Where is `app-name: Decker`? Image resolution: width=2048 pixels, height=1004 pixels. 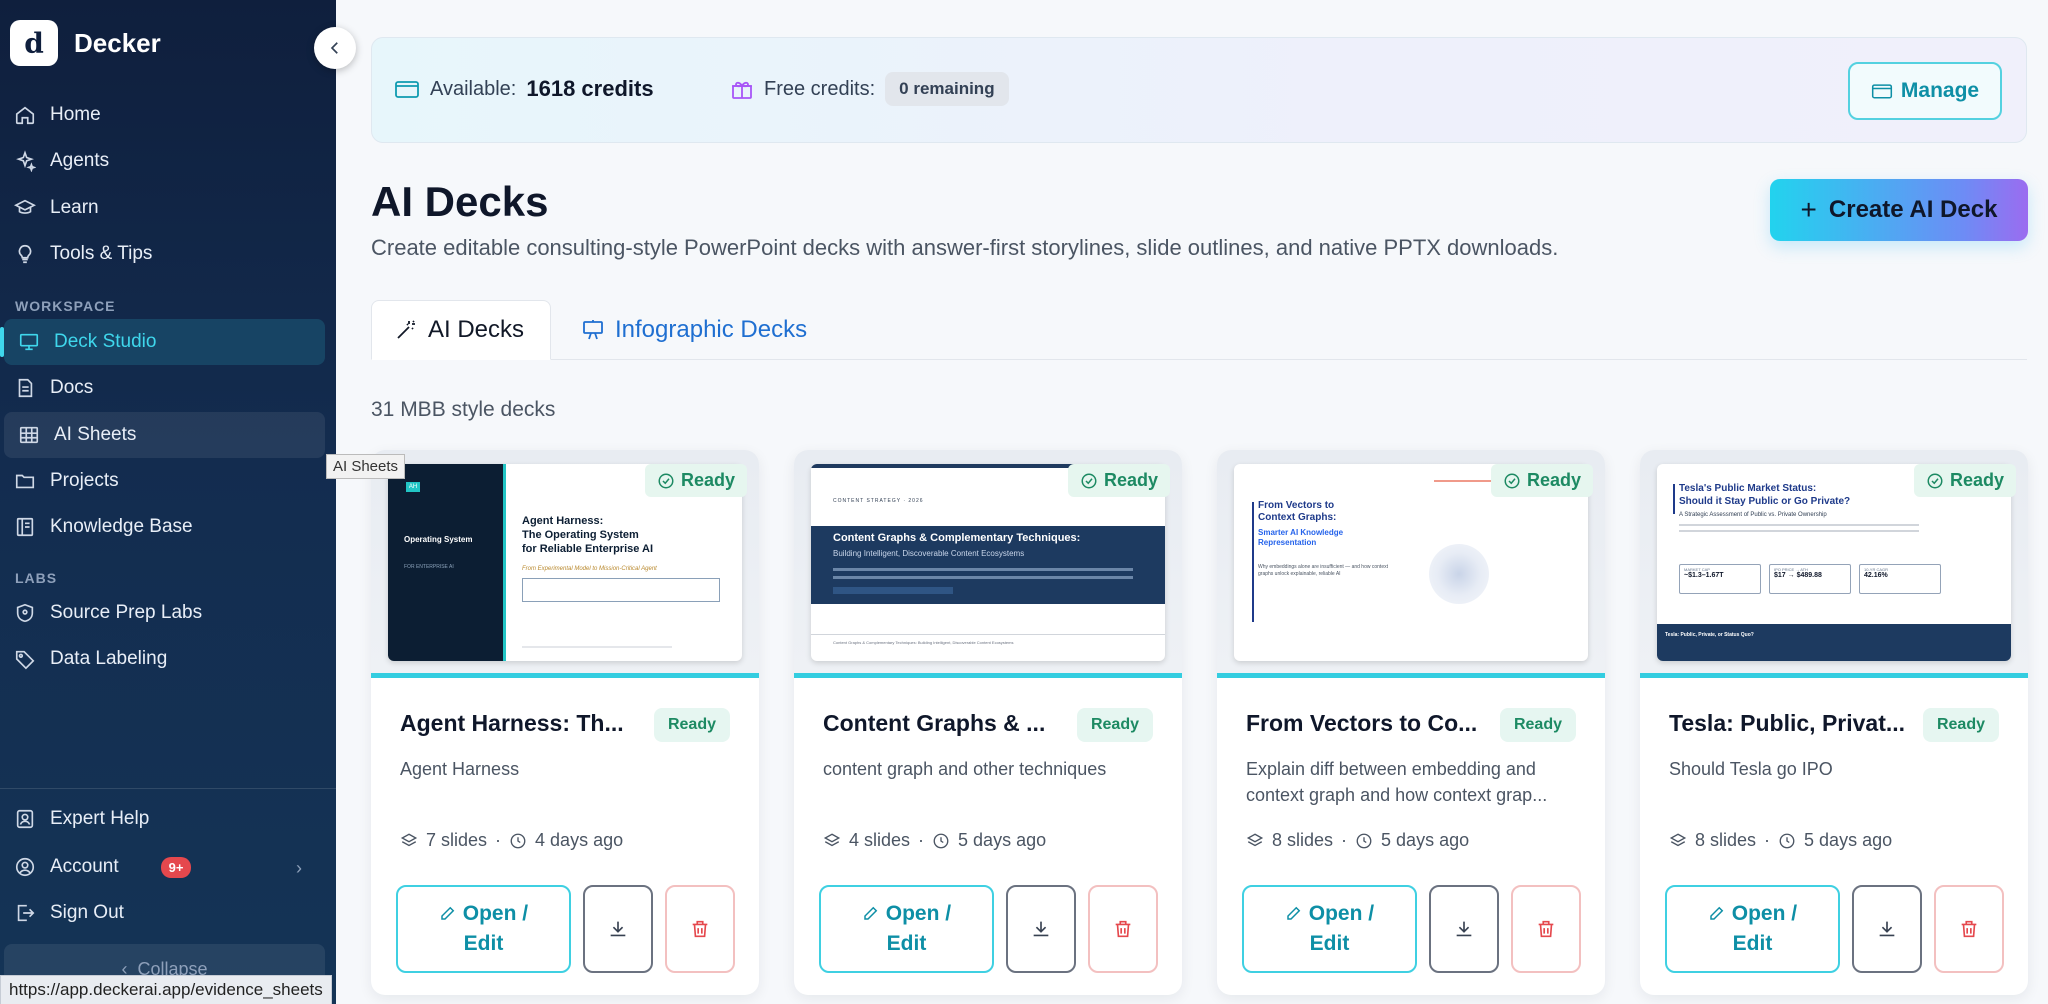
app-name: Decker is located at coordinates (117, 42).